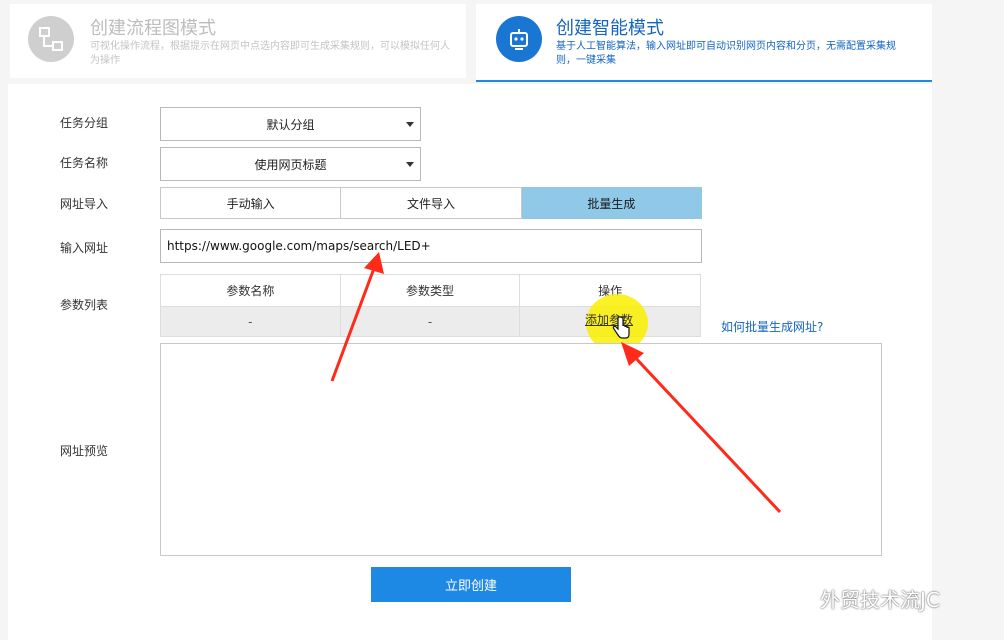  What do you see at coordinates (796, 598) in the screenshot?
I see `wechat-icon` at bounding box center [796, 598].